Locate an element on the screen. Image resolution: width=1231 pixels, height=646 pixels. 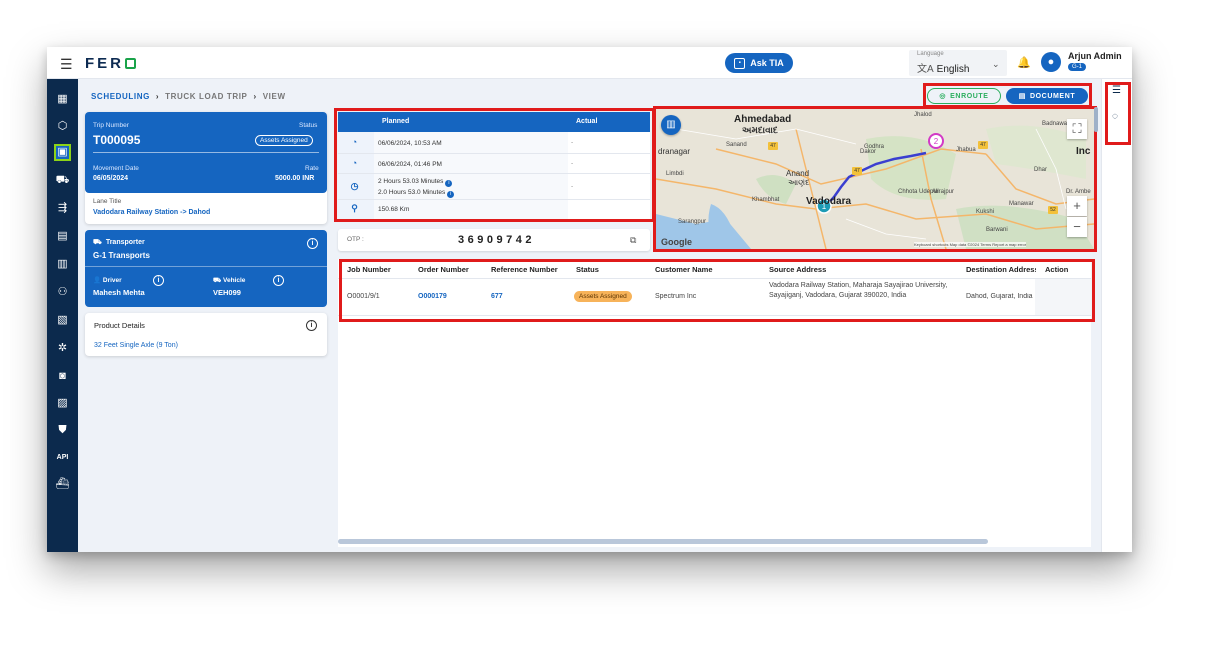
language-select: Language 文A English ⌄ is located at coordinates (958, 63).